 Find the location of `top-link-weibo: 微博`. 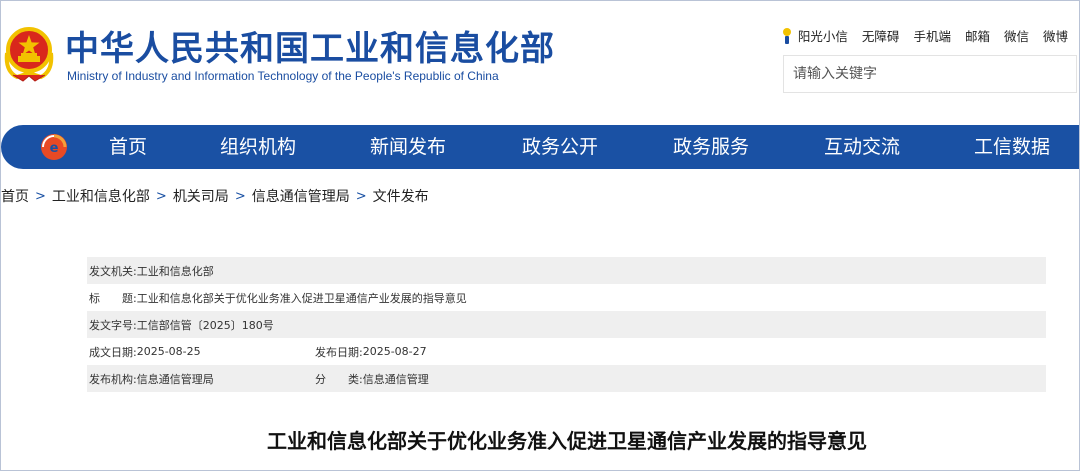

top-link-weibo: 微博 is located at coordinates (1055, 35).